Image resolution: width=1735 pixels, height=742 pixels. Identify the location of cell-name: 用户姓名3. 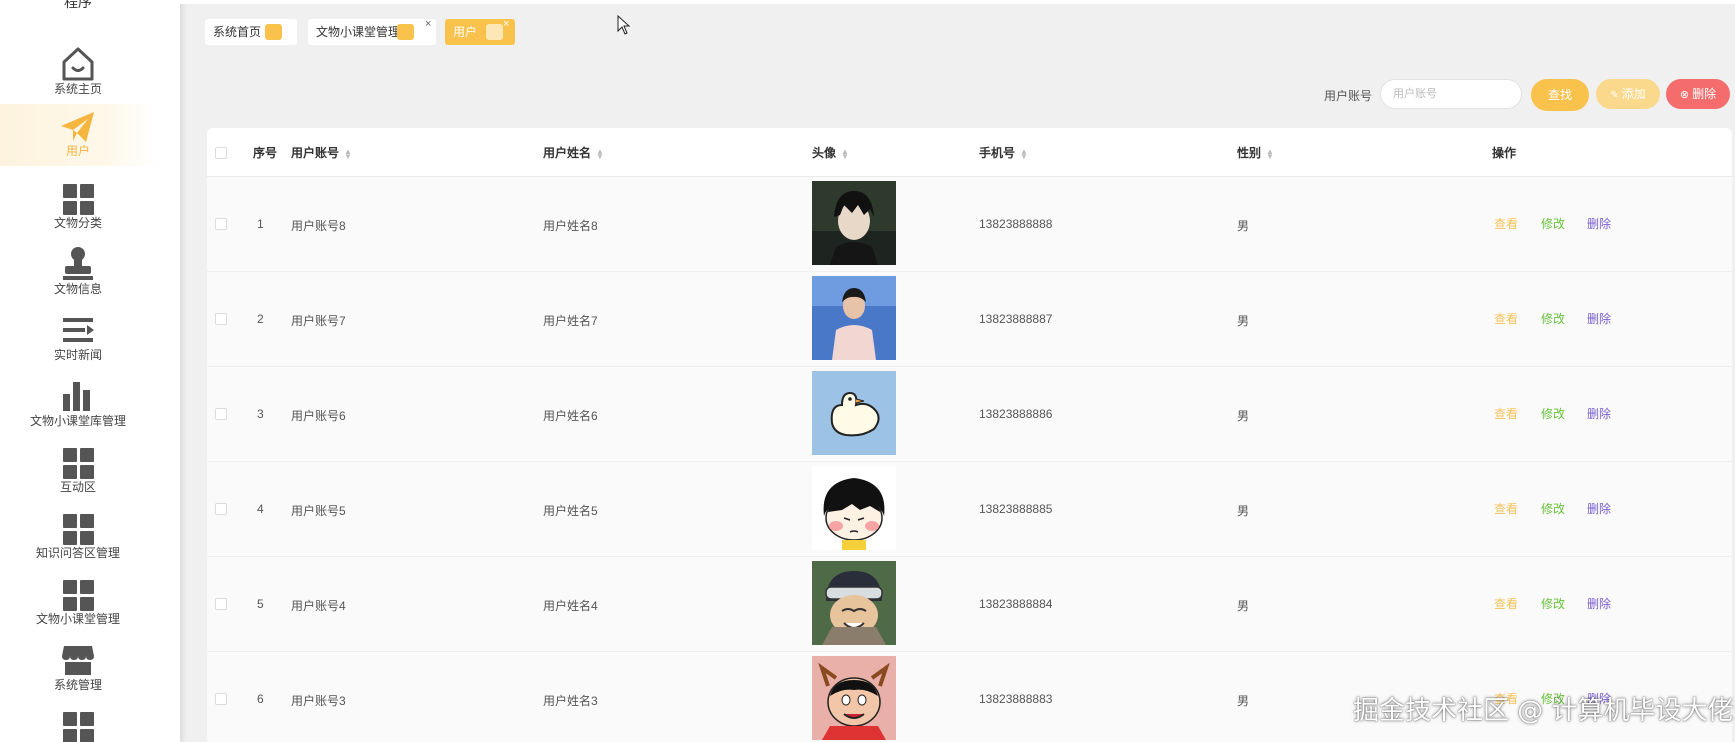
(570, 701).